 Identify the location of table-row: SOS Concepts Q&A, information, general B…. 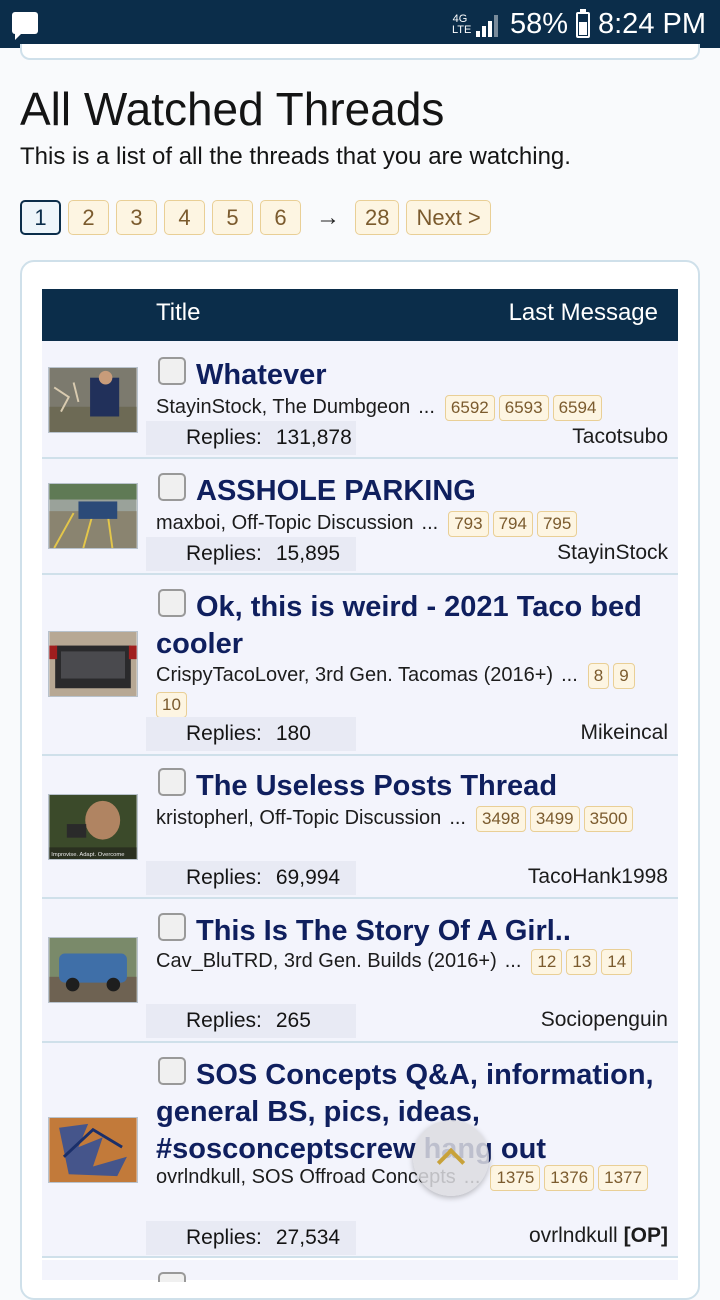
(360, 1150).